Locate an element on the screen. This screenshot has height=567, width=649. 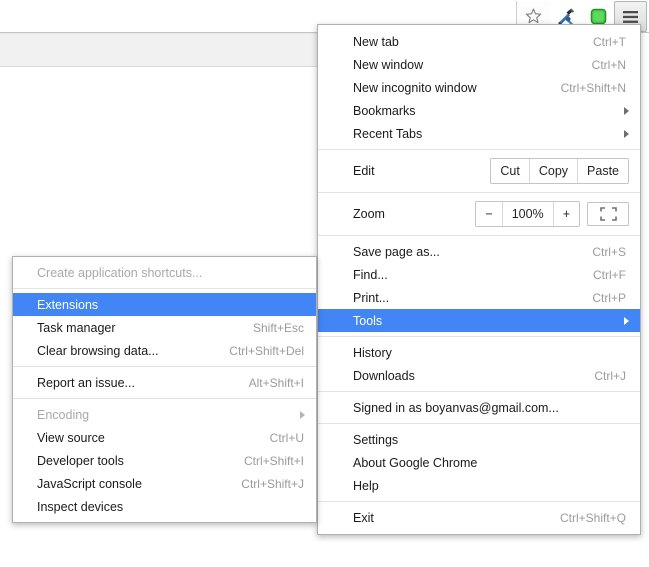
menu-row-edit: Edit Cut Copy Paste is located at coordinates (479, 171).